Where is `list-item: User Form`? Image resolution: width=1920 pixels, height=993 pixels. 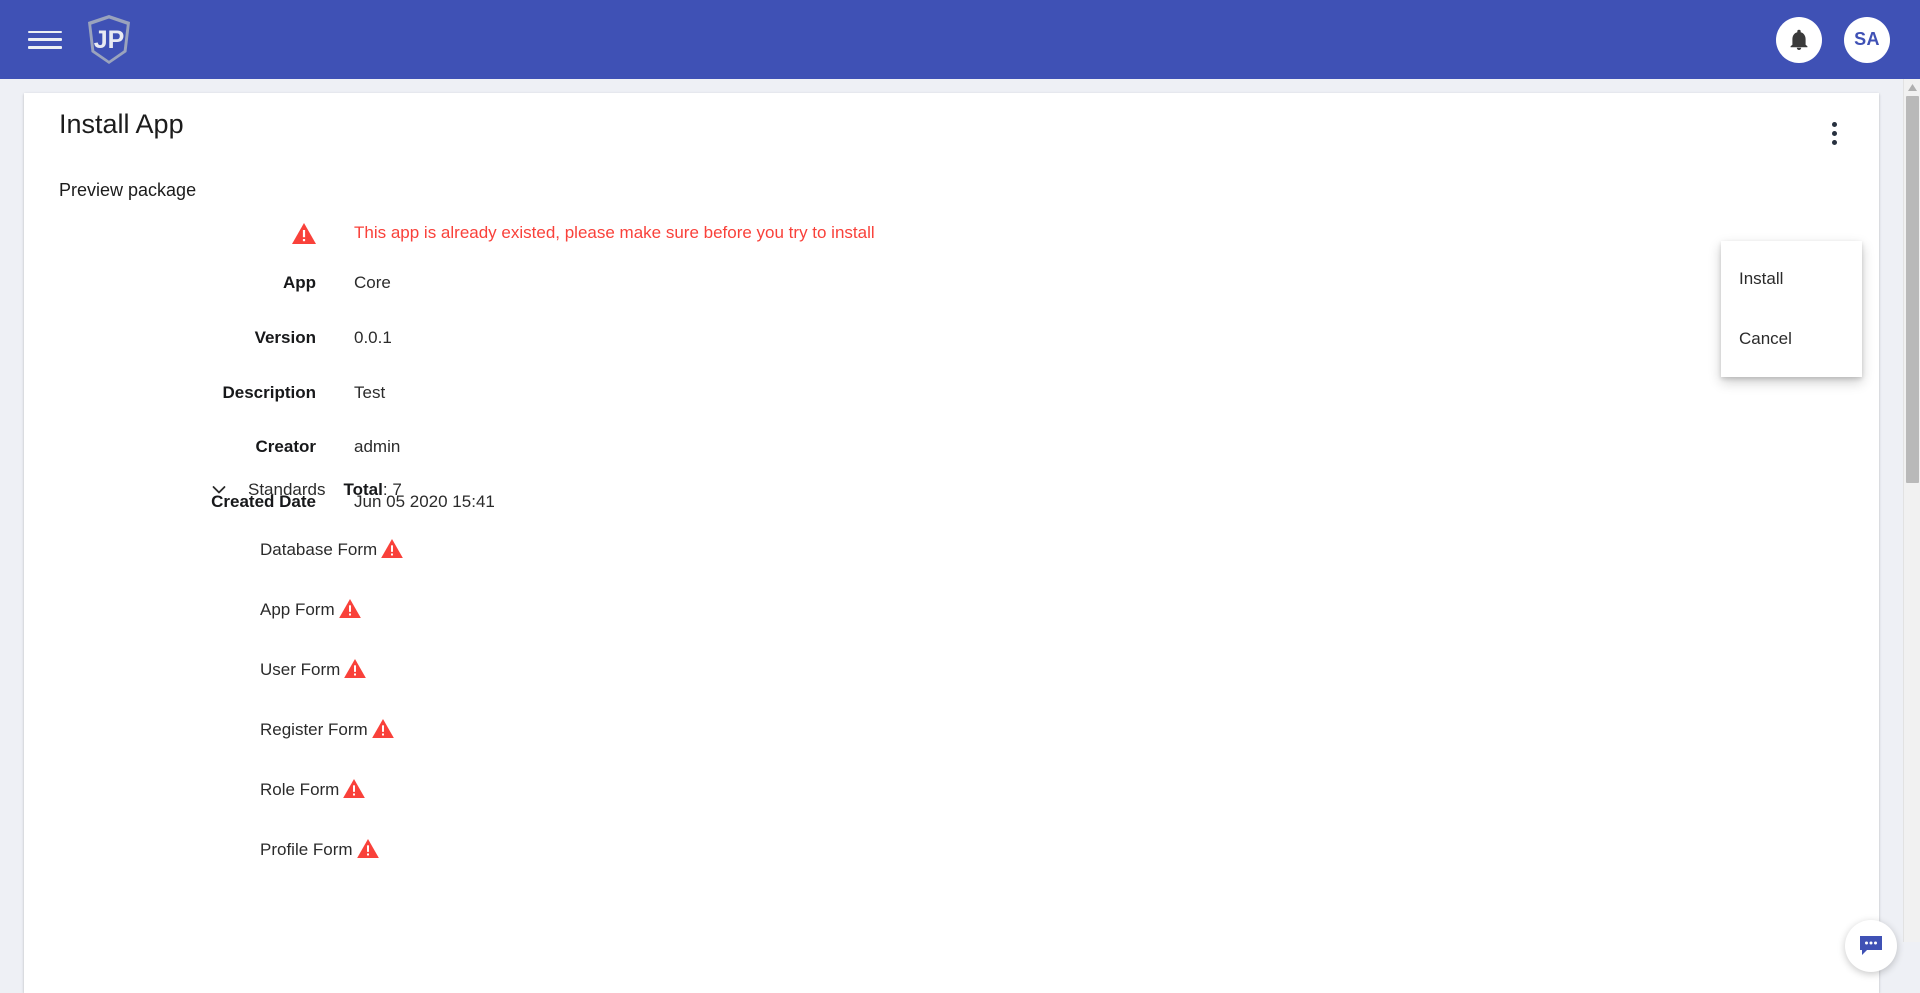
list-item: User Form is located at coordinates (314, 669).